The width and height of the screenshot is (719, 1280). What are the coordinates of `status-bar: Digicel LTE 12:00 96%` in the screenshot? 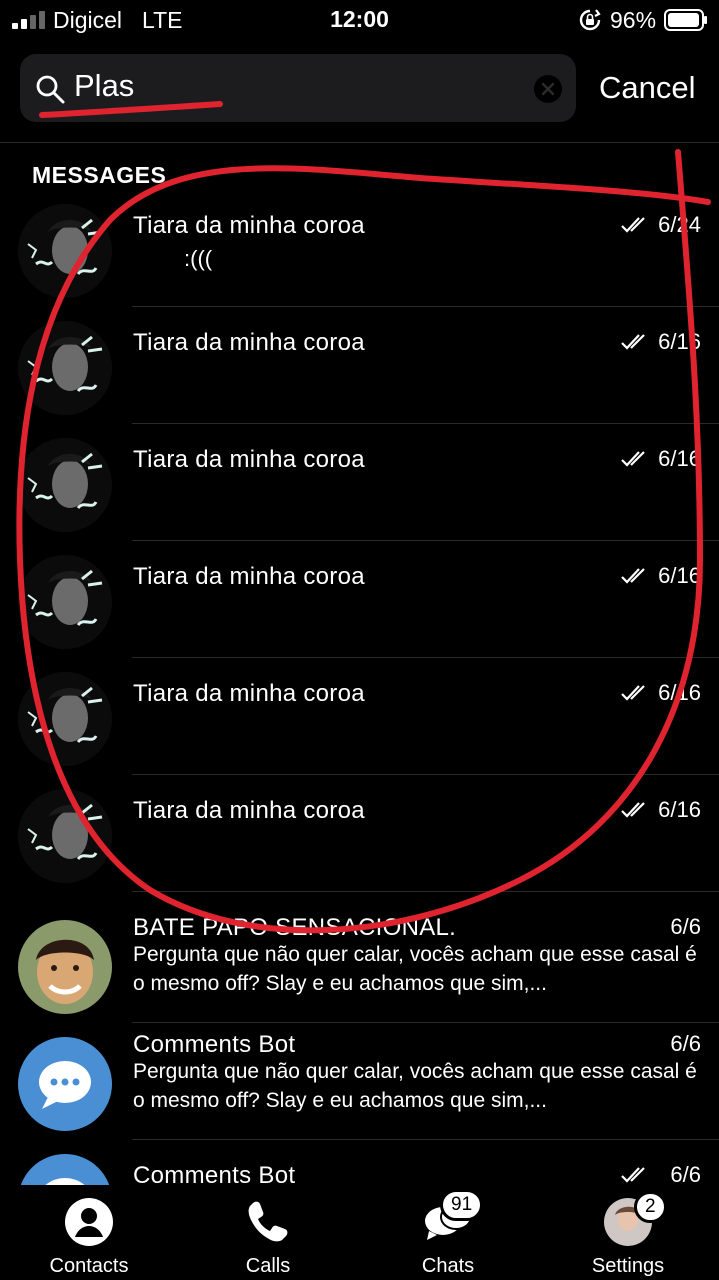 It's located at (359, 21).